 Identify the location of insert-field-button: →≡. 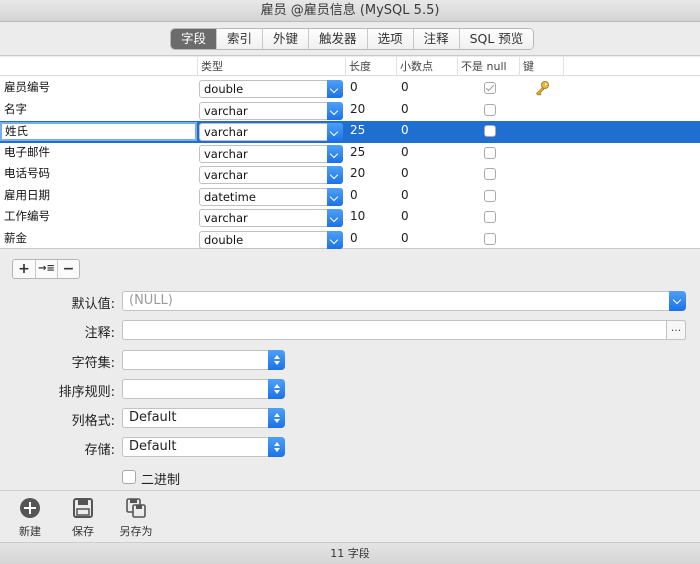
(46, 269).